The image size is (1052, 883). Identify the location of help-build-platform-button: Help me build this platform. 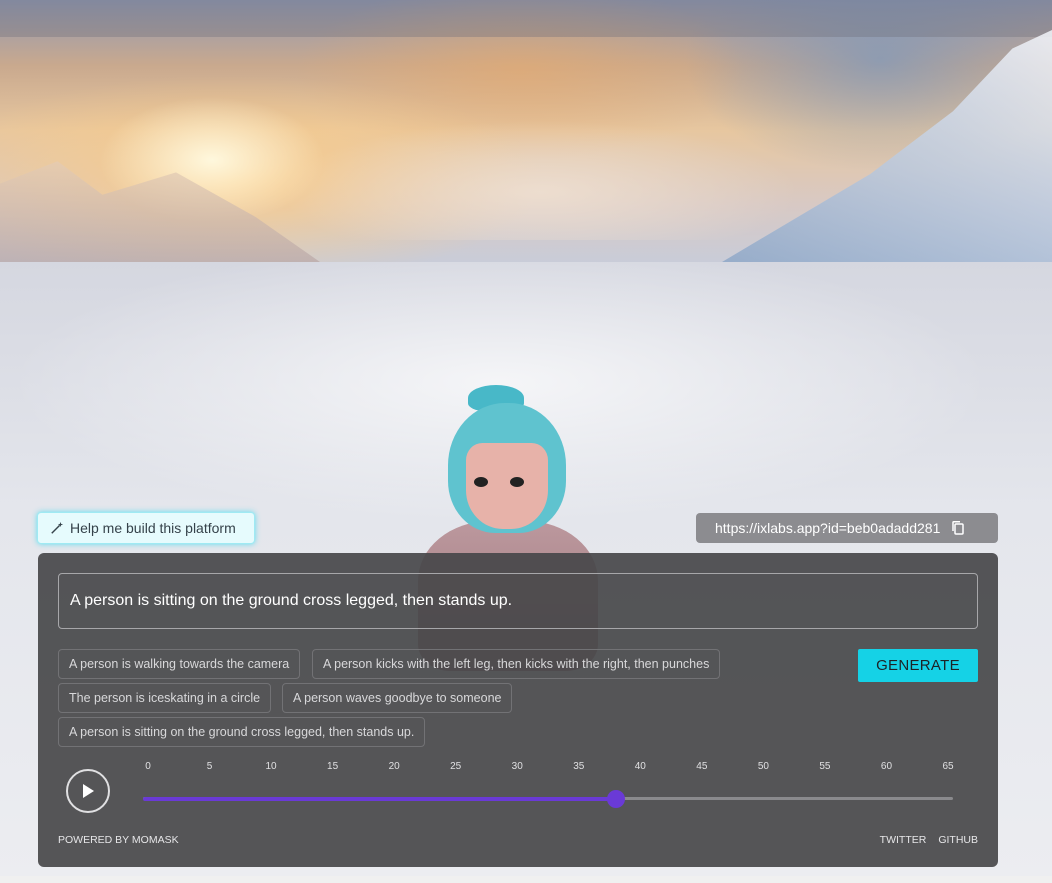
(146, 528).